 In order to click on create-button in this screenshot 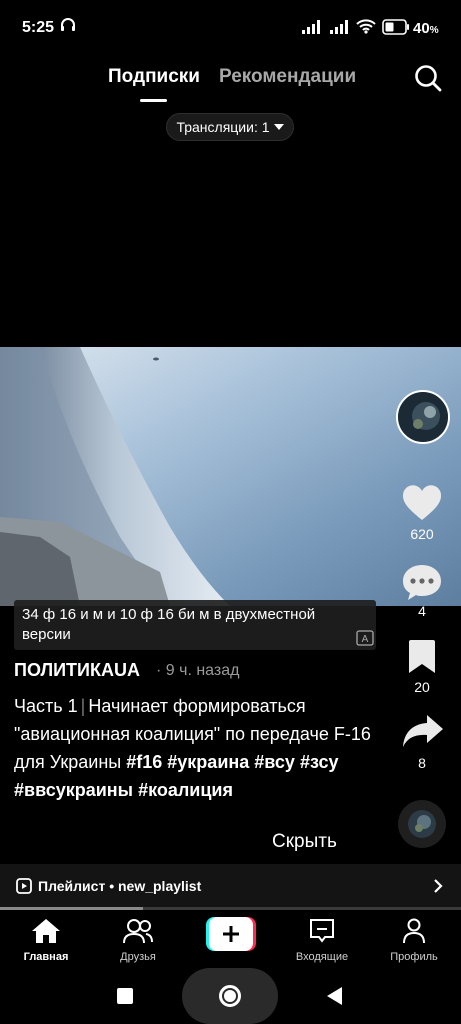, I will do `click(231, 934)`.